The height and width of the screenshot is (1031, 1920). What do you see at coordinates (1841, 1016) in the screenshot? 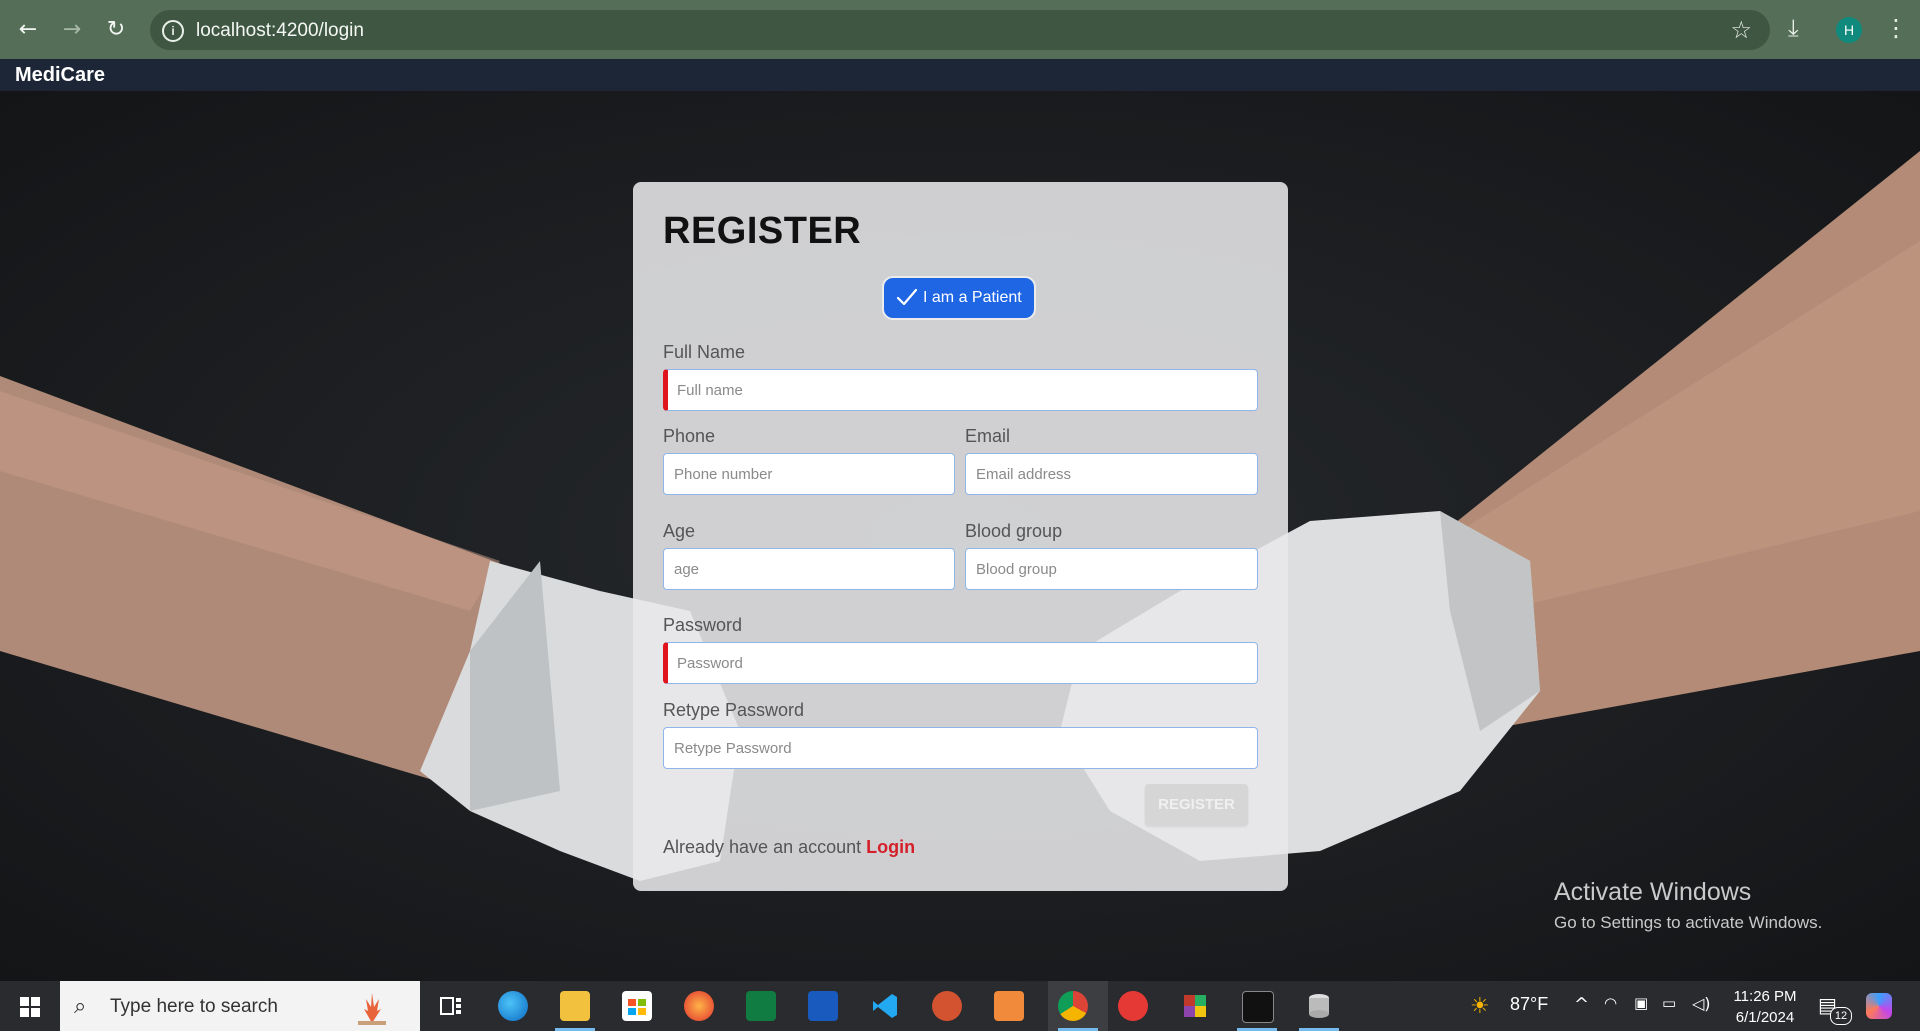
I see `notification-count-badge: 12` at bounding box center [1841, 1016].